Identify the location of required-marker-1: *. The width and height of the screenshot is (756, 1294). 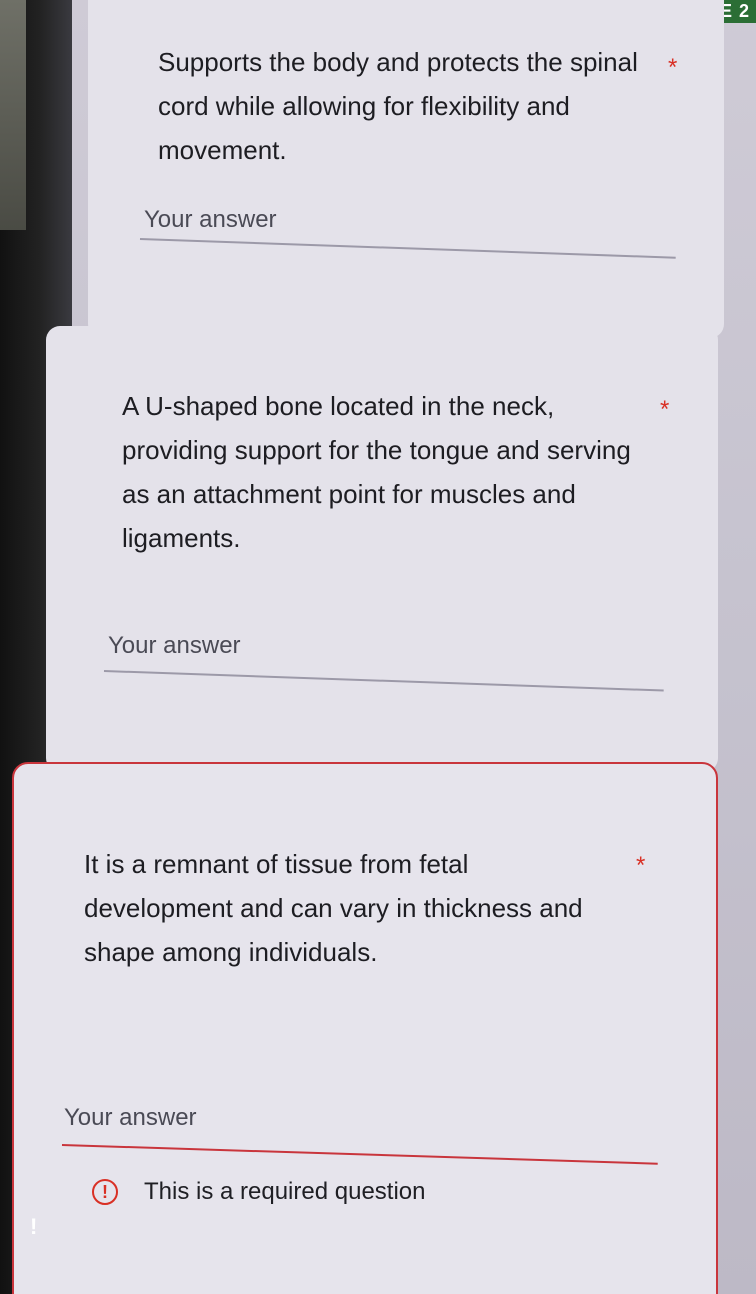
(673, 67).